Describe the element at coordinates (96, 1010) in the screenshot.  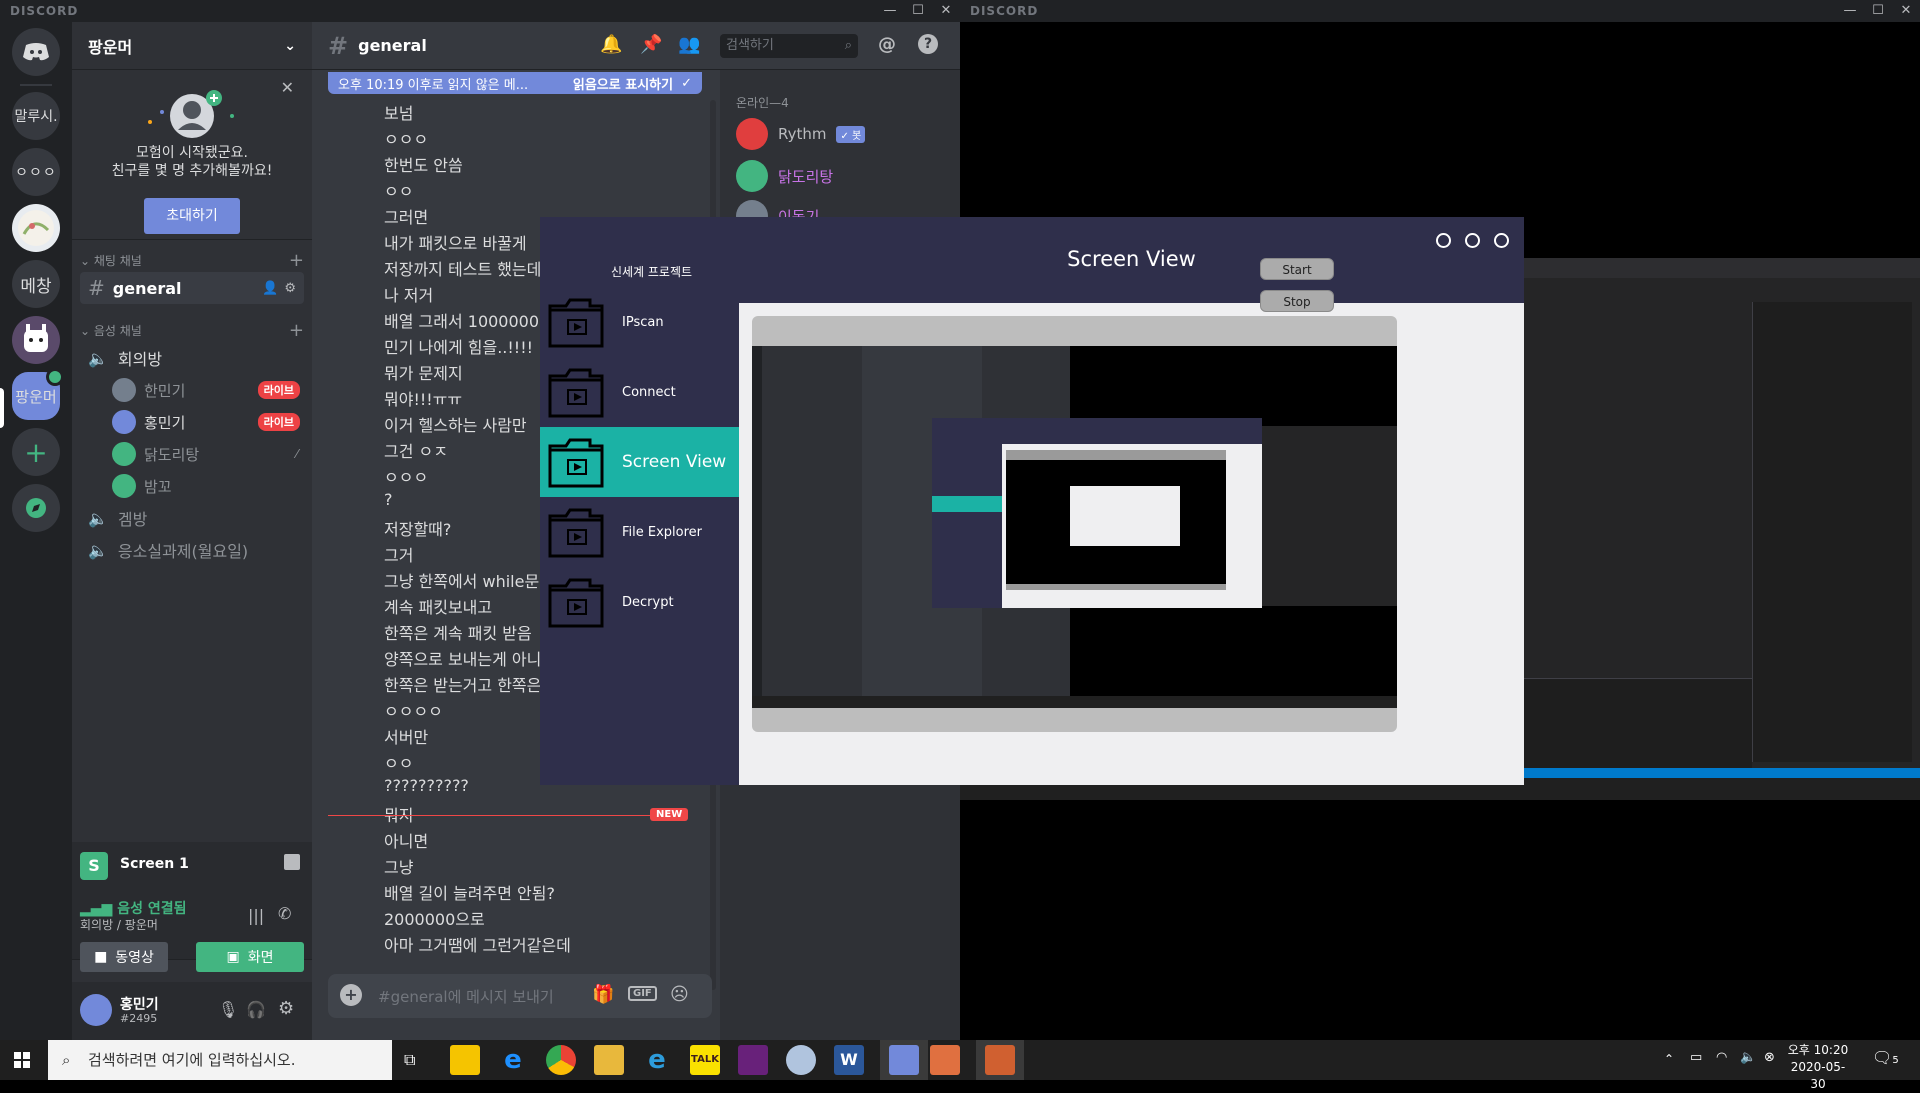
I see `avatar` at that location.